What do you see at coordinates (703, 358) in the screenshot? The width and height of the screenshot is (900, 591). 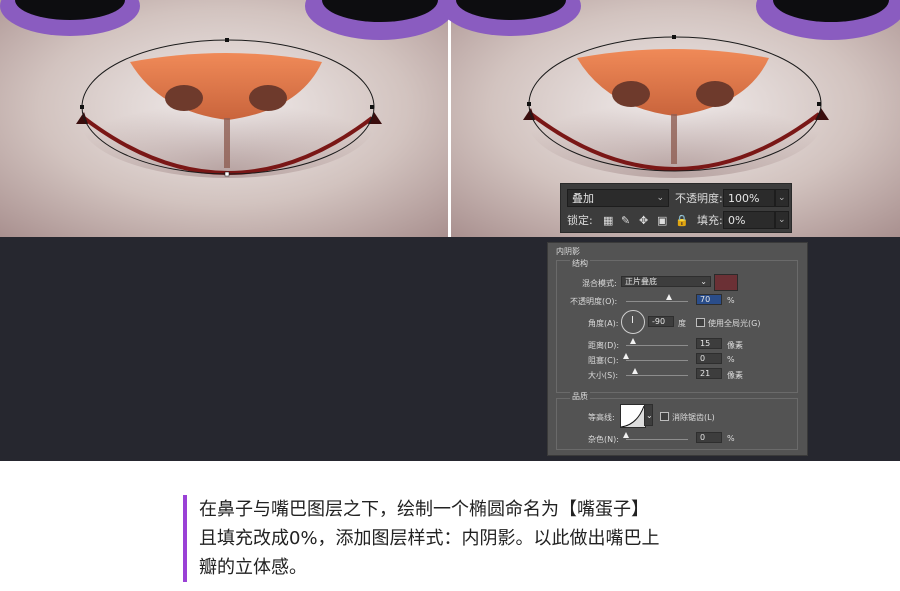 I see `choke-value: 0` at bounding box center [703, 358].